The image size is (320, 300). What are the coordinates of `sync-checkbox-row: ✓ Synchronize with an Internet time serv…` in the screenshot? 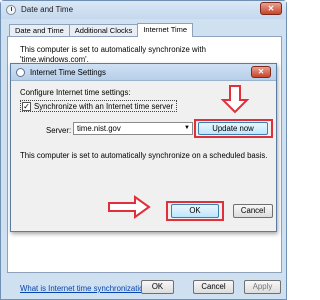 It's located at (99, 106).